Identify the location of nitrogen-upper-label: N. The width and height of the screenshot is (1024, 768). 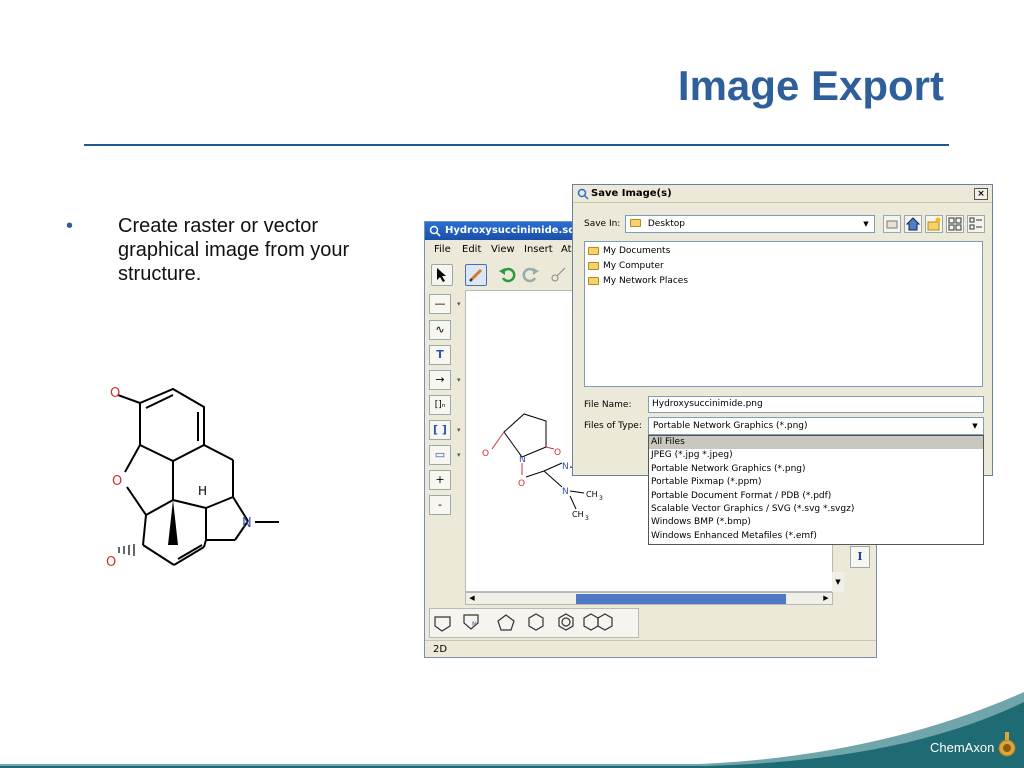
(565, 467).